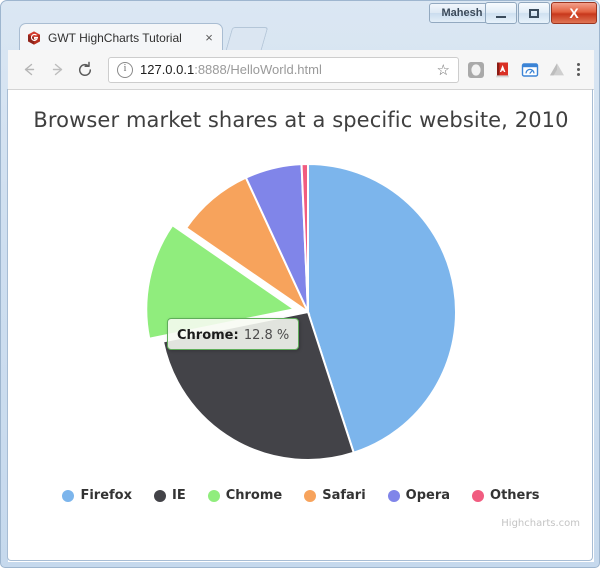 The width and height of the screenshot is (600, 568). I want to click on reload-icon, so click(85, 68).